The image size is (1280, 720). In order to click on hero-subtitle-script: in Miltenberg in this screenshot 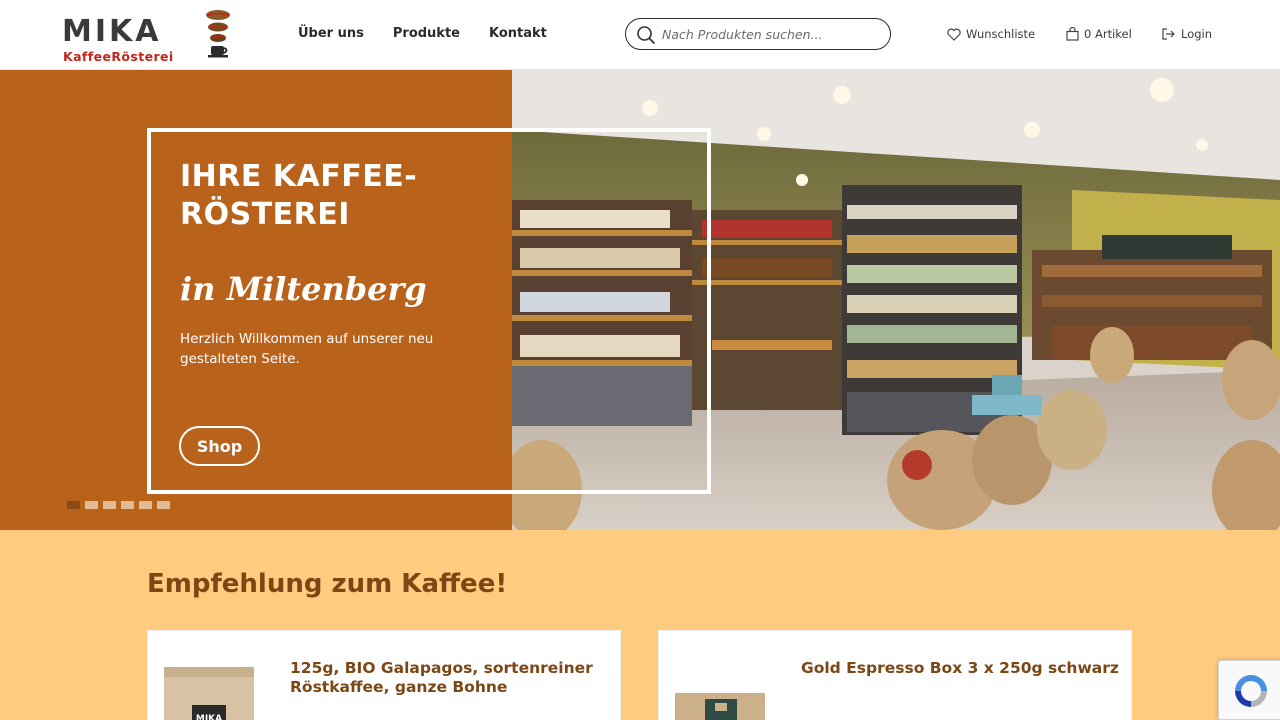, I will do `click(303, 289)`.